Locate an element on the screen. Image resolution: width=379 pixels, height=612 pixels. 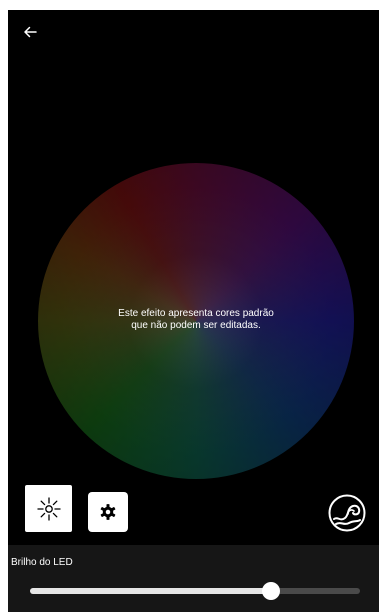
wave-effect-button is located at coordinates (347, 513).